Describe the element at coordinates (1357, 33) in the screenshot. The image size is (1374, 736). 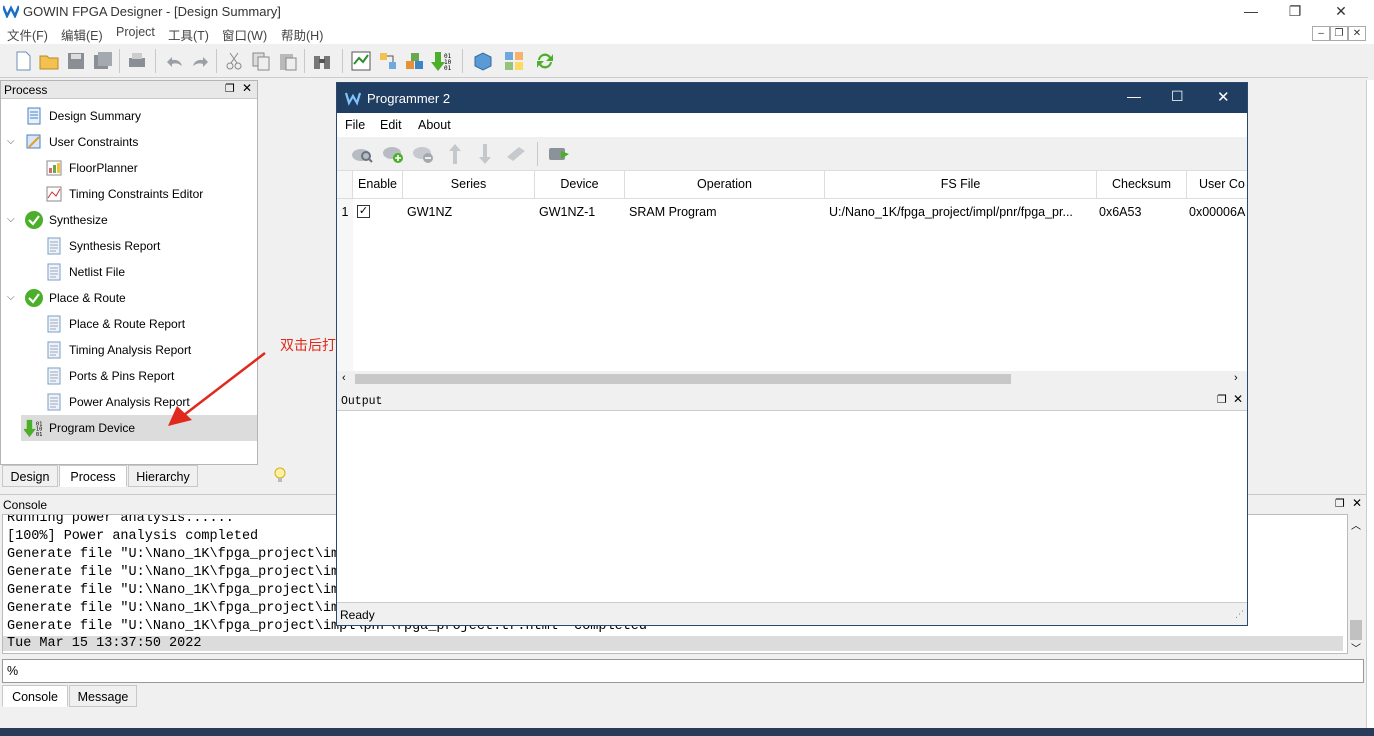
I see `mdi-close-button: ✕` at that location.